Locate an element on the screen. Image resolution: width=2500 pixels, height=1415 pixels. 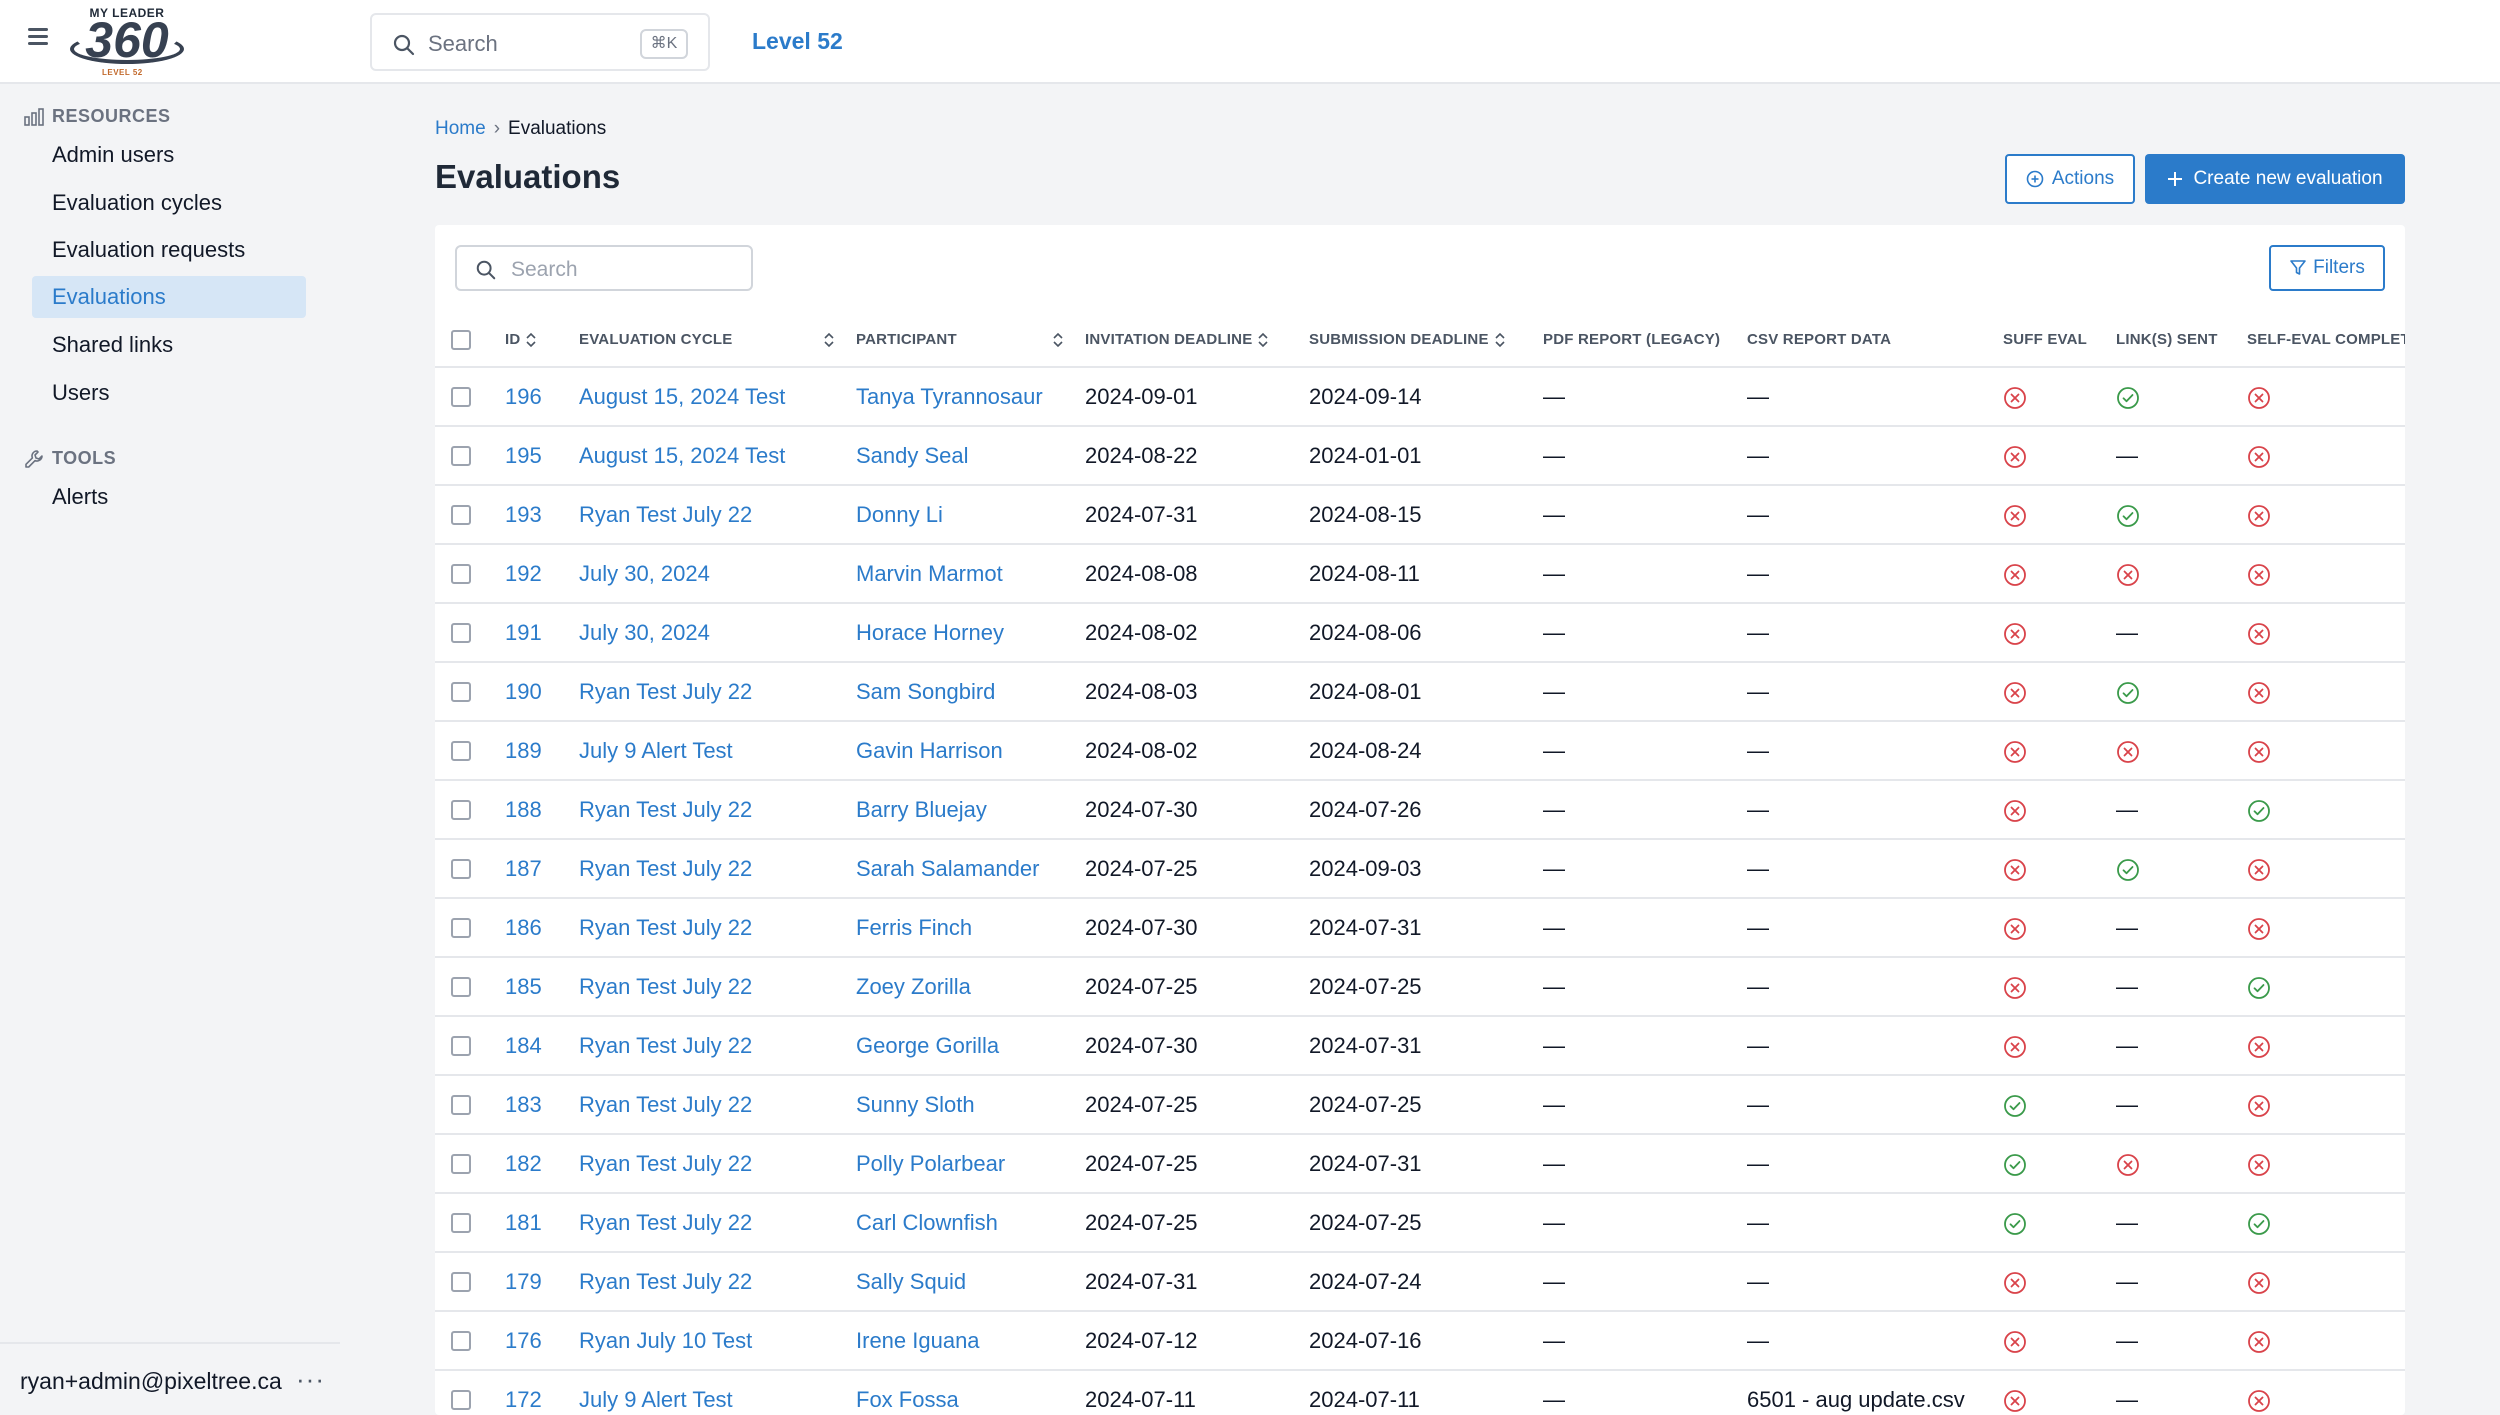
row-id-link: 195 is located at coordinates (523, 455).